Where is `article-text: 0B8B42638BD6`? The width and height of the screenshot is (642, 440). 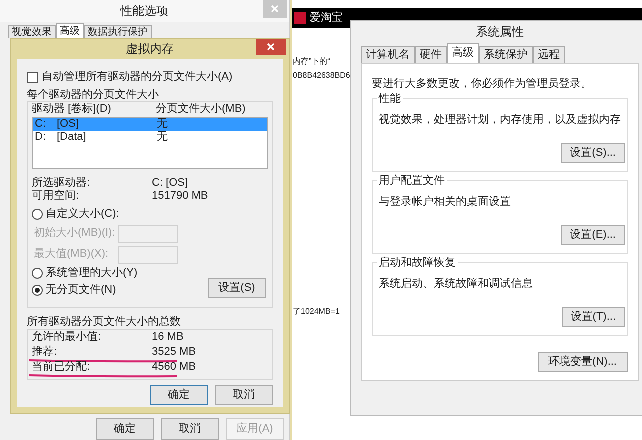
article-text: 0B8B42638BD6 is located at coordinates (321, 76).